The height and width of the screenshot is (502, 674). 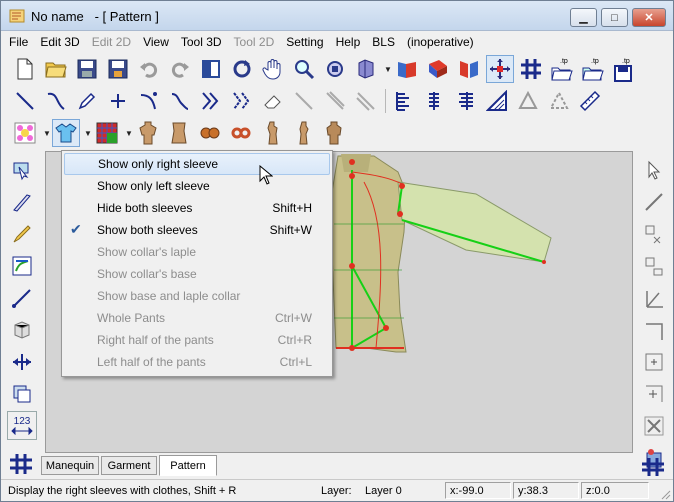 I want to click on delete-cross-button, so click(x=654, y=425).